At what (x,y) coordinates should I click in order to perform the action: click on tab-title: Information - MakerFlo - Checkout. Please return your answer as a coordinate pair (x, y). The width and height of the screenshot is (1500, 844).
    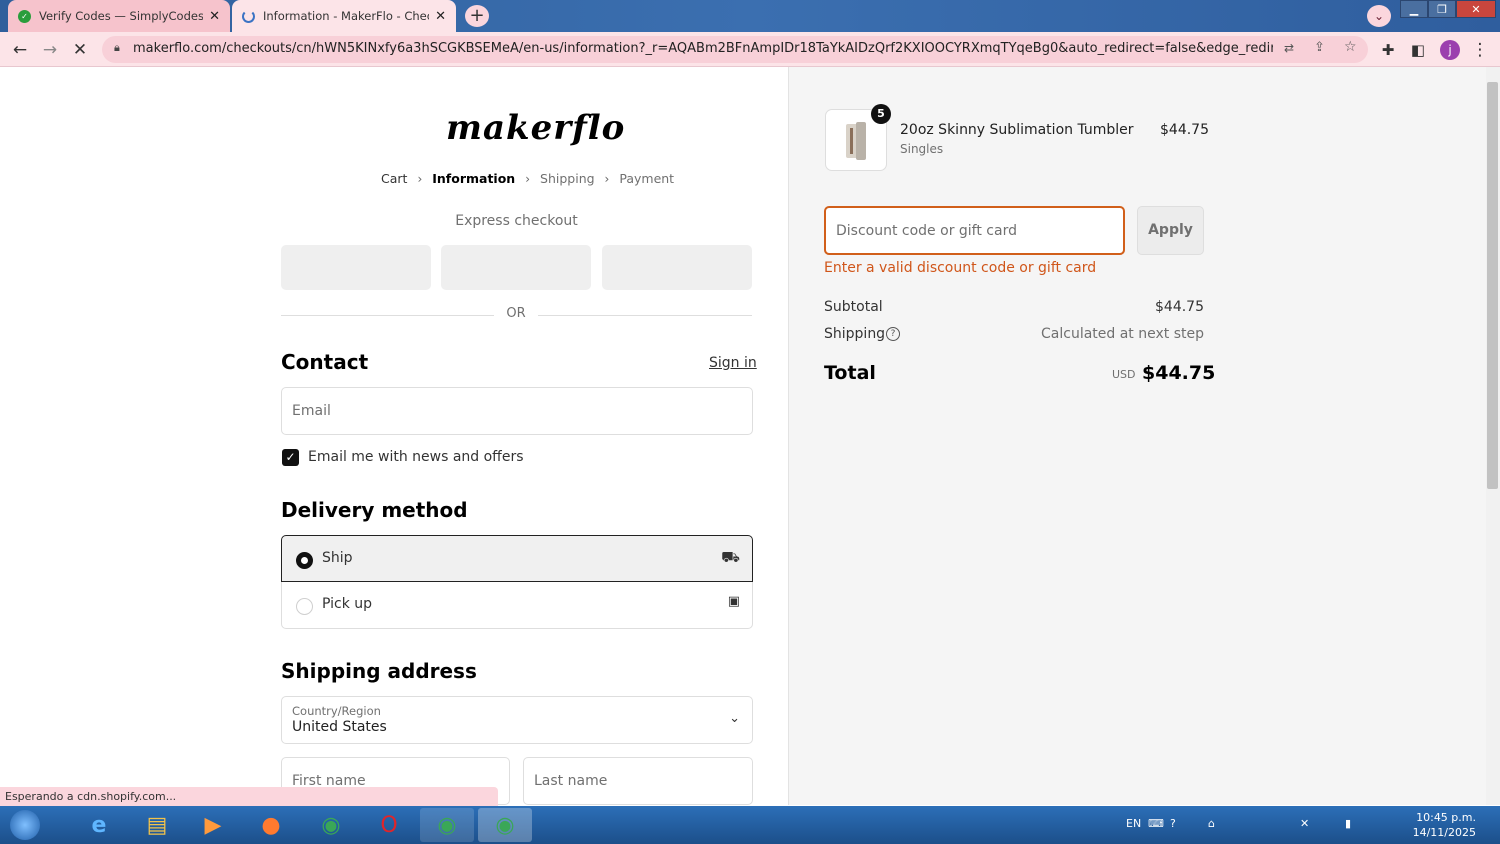
    Looking at the image, I should click on (346, 16).